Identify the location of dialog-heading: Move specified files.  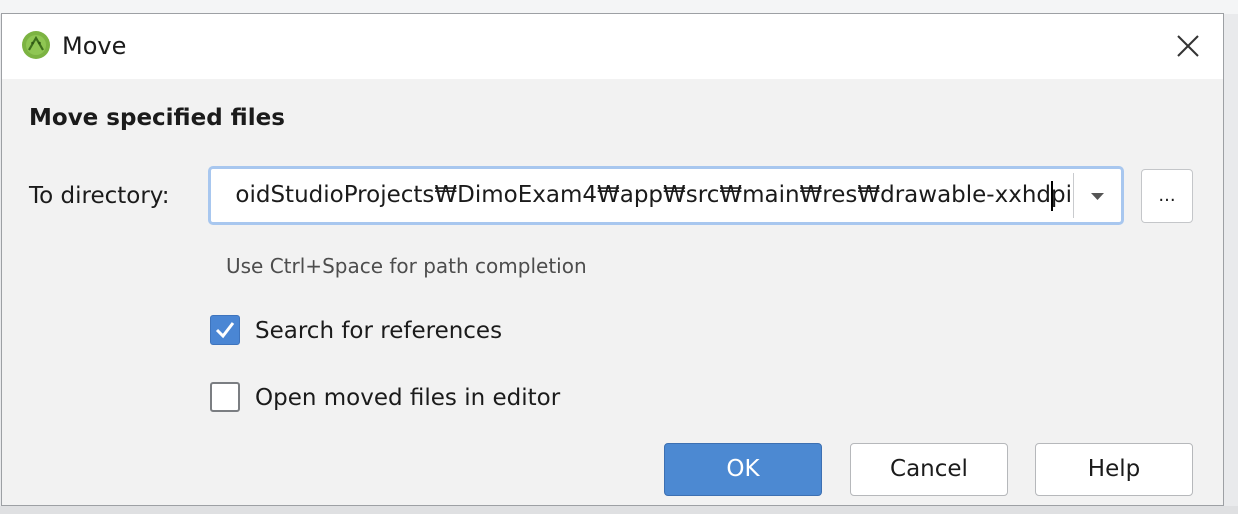
(157, 118).